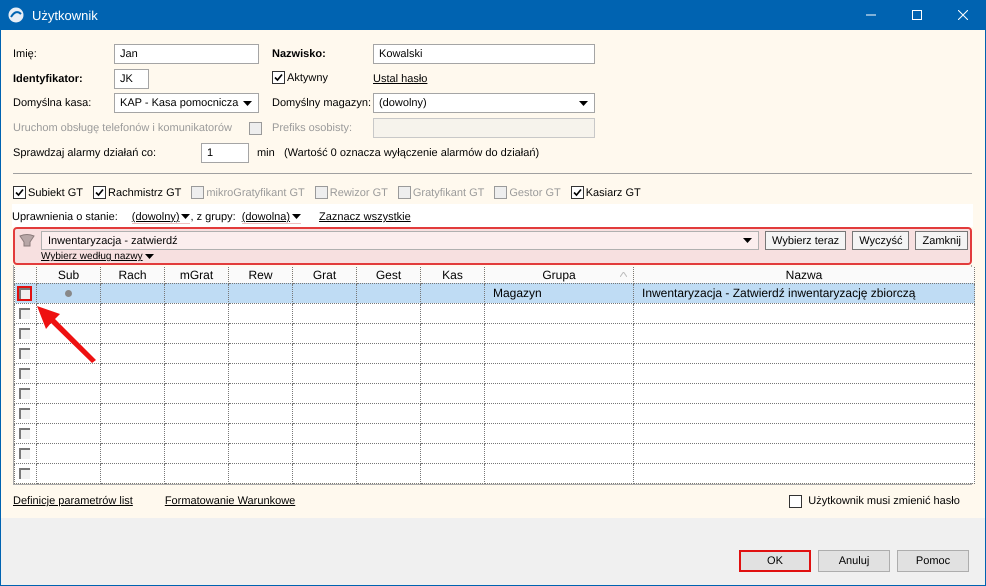 The width and height of the screenshot is (986, 586). I want to click on panel-button: Wybierz teraz, so click(805, 240).